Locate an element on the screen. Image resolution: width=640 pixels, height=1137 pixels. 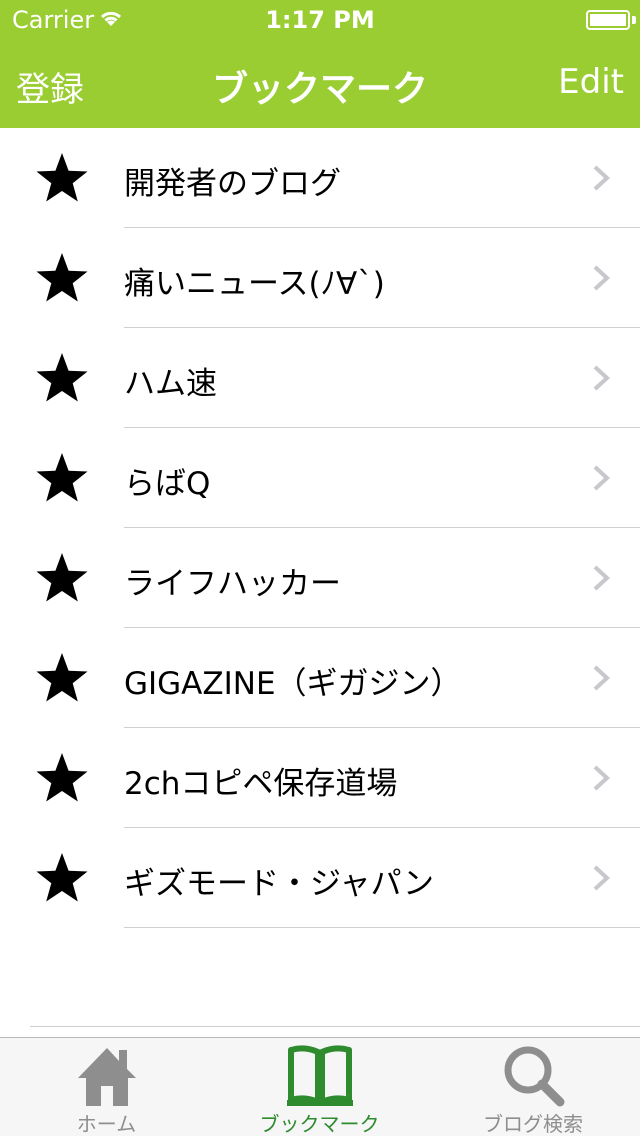
list-item-label: 2chコピペ保存道場 is located at coordinates (261, 784).